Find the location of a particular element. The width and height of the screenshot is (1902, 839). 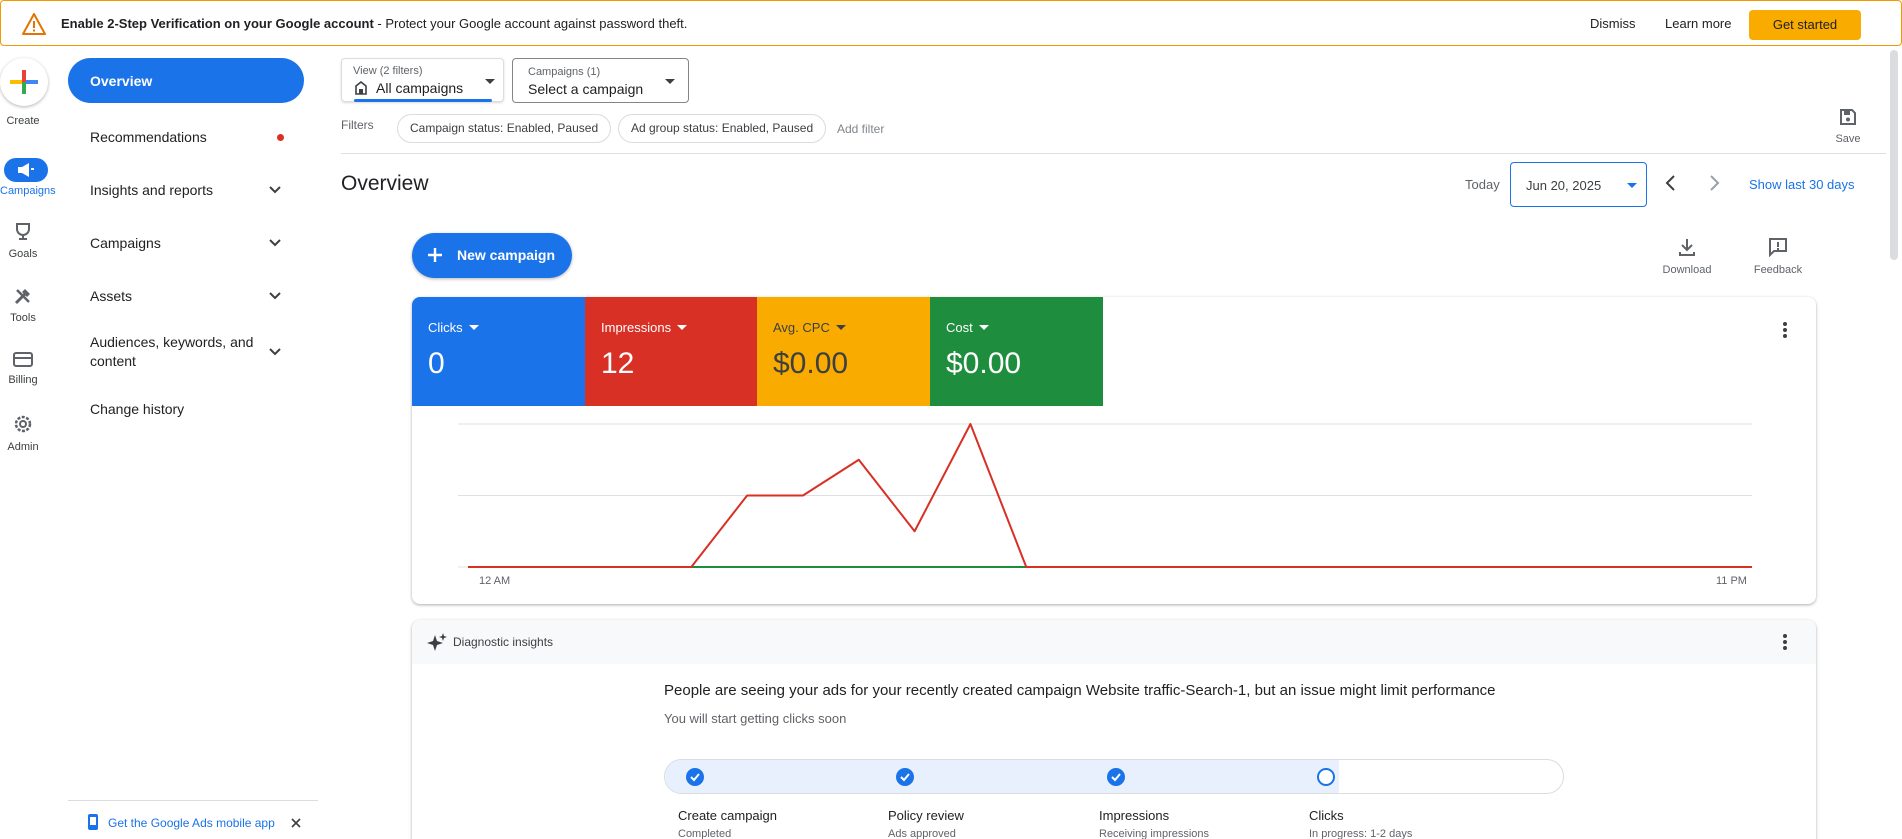

save-button: Save is located at coordinates (1848, 126).